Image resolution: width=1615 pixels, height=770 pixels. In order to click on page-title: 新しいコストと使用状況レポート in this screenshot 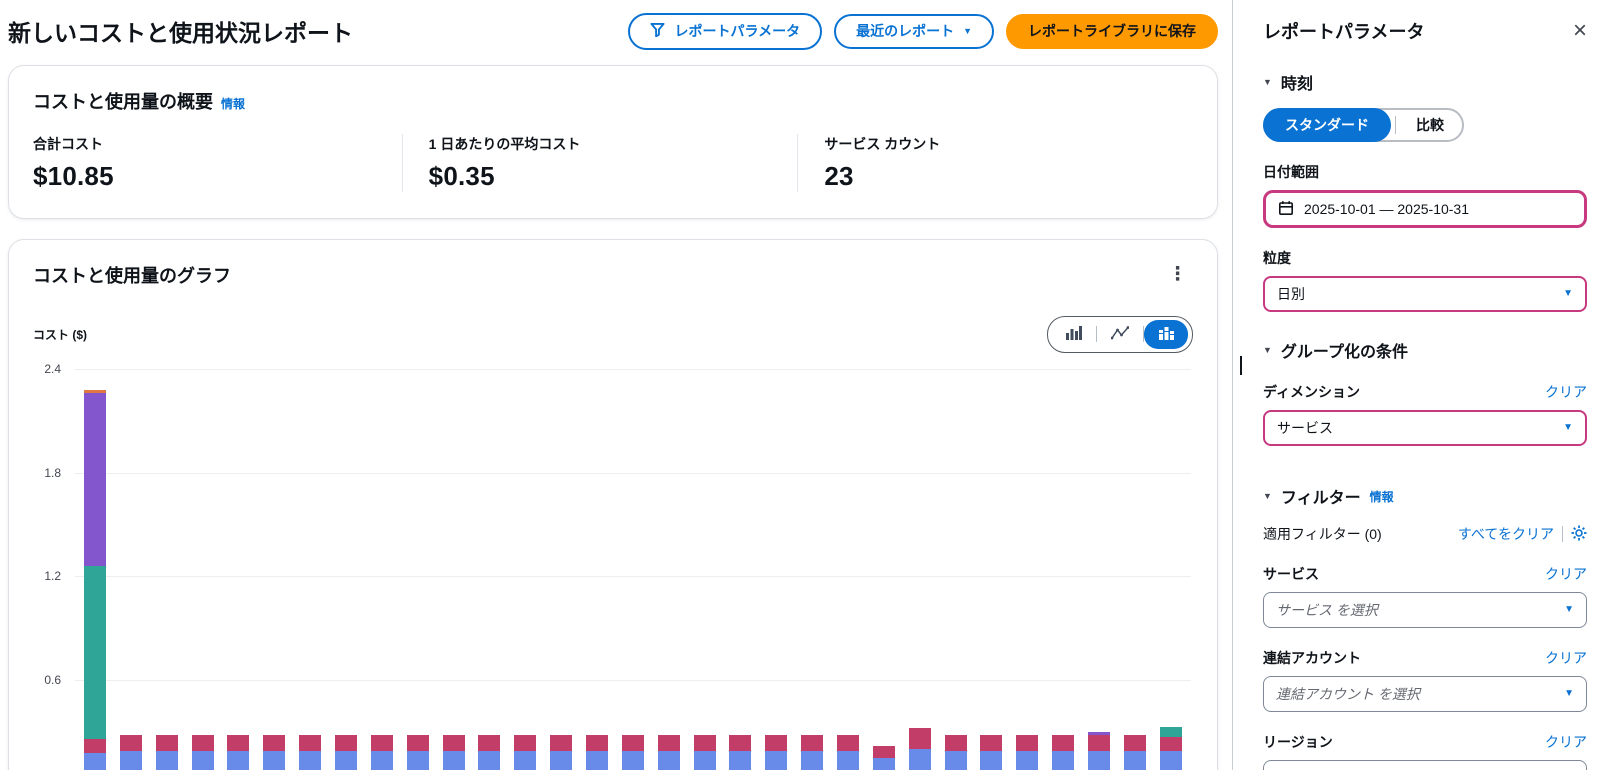, I will do `click(180, 33)`.